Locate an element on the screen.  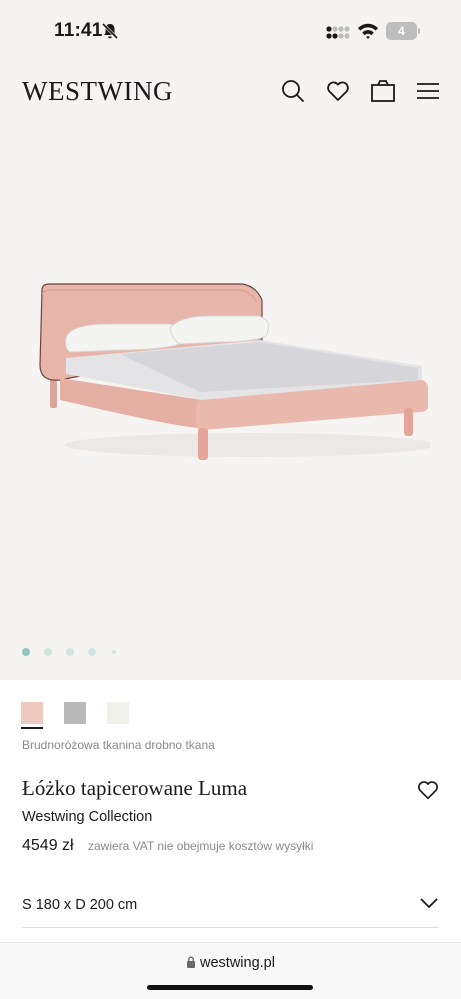
lock-icon is located at coordinates (191, 962).